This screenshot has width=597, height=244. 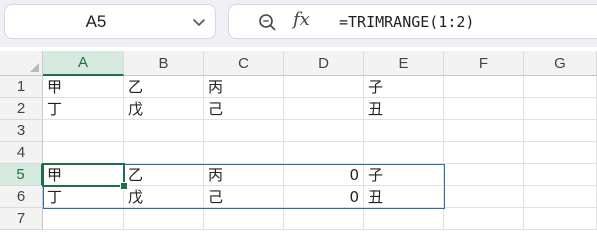 I want to click on cell-g3, so click(x=560, y=131).